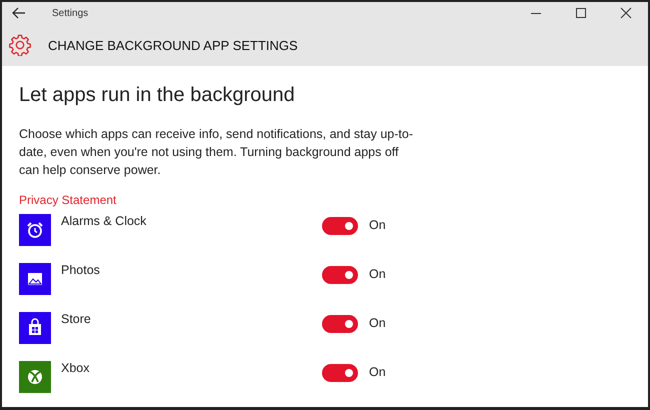  I want to click on gear-icon, so click(20, 45).